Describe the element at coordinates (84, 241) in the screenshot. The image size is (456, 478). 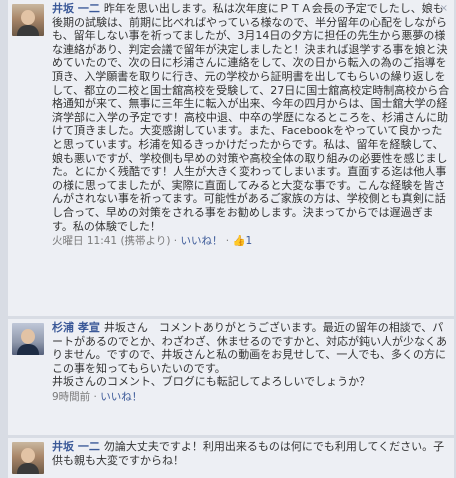
I see `comment-time: 火曜日 11:41` at that location.